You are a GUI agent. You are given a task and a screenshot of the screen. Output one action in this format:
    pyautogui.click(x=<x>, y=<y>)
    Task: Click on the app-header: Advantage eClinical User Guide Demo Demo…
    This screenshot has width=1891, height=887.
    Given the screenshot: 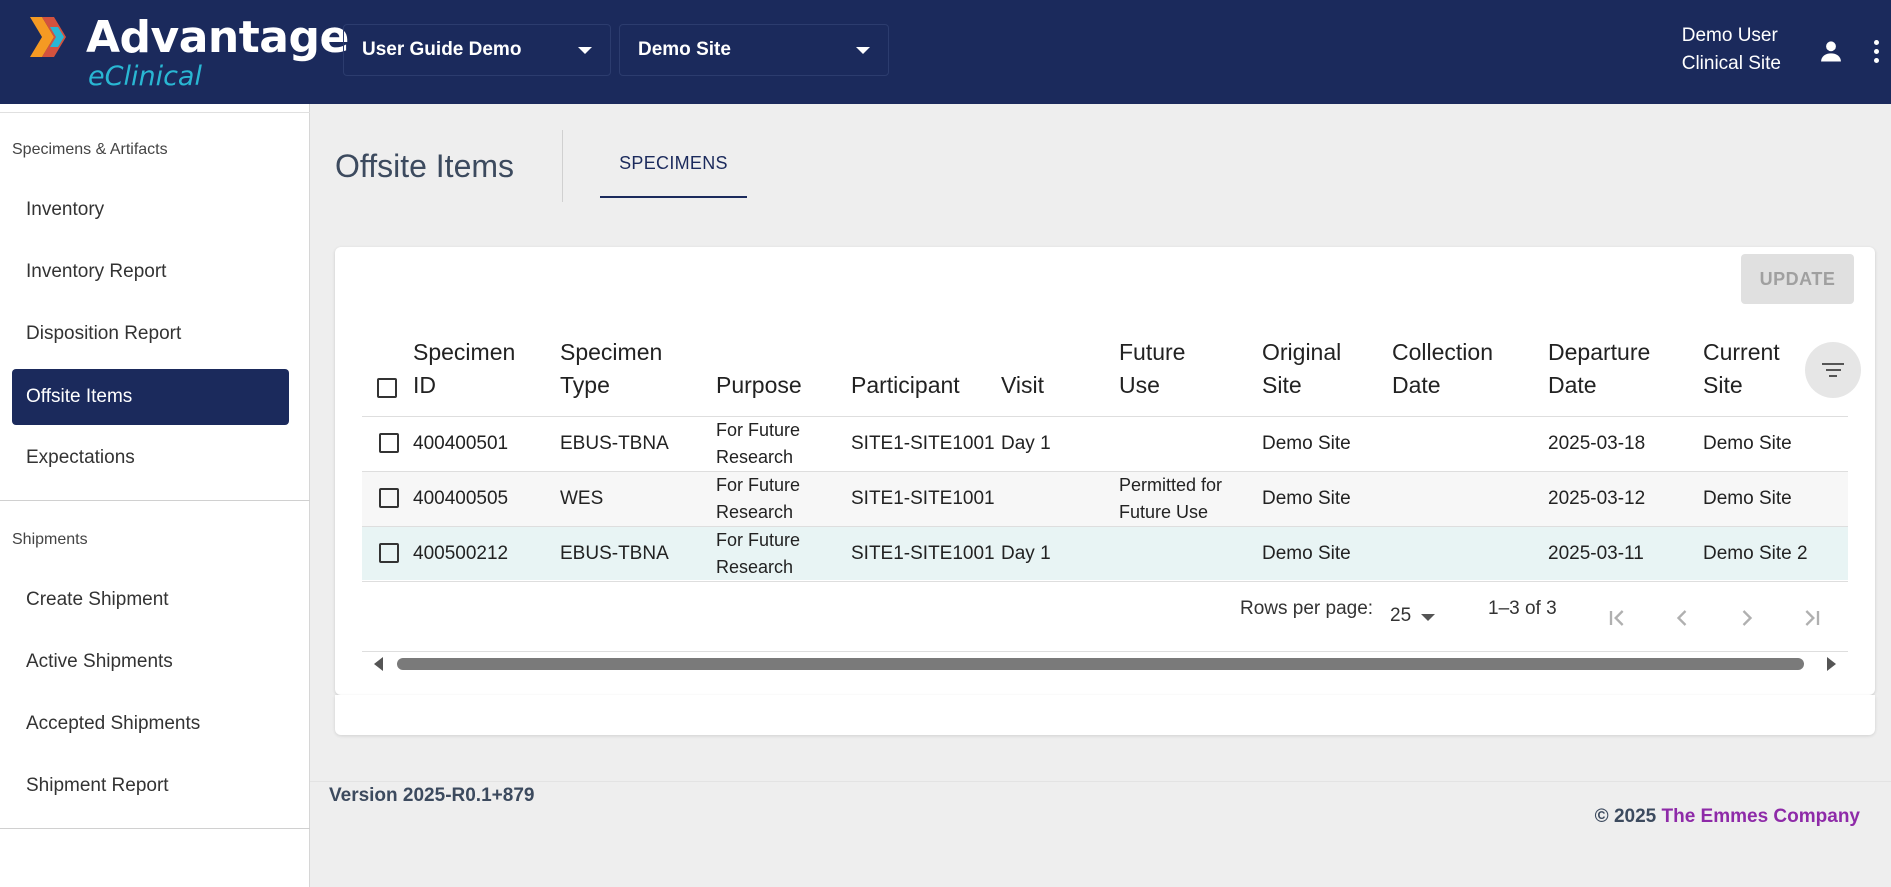 What is the action you would take?
    pyautogui.click(x=945, y=52)
    